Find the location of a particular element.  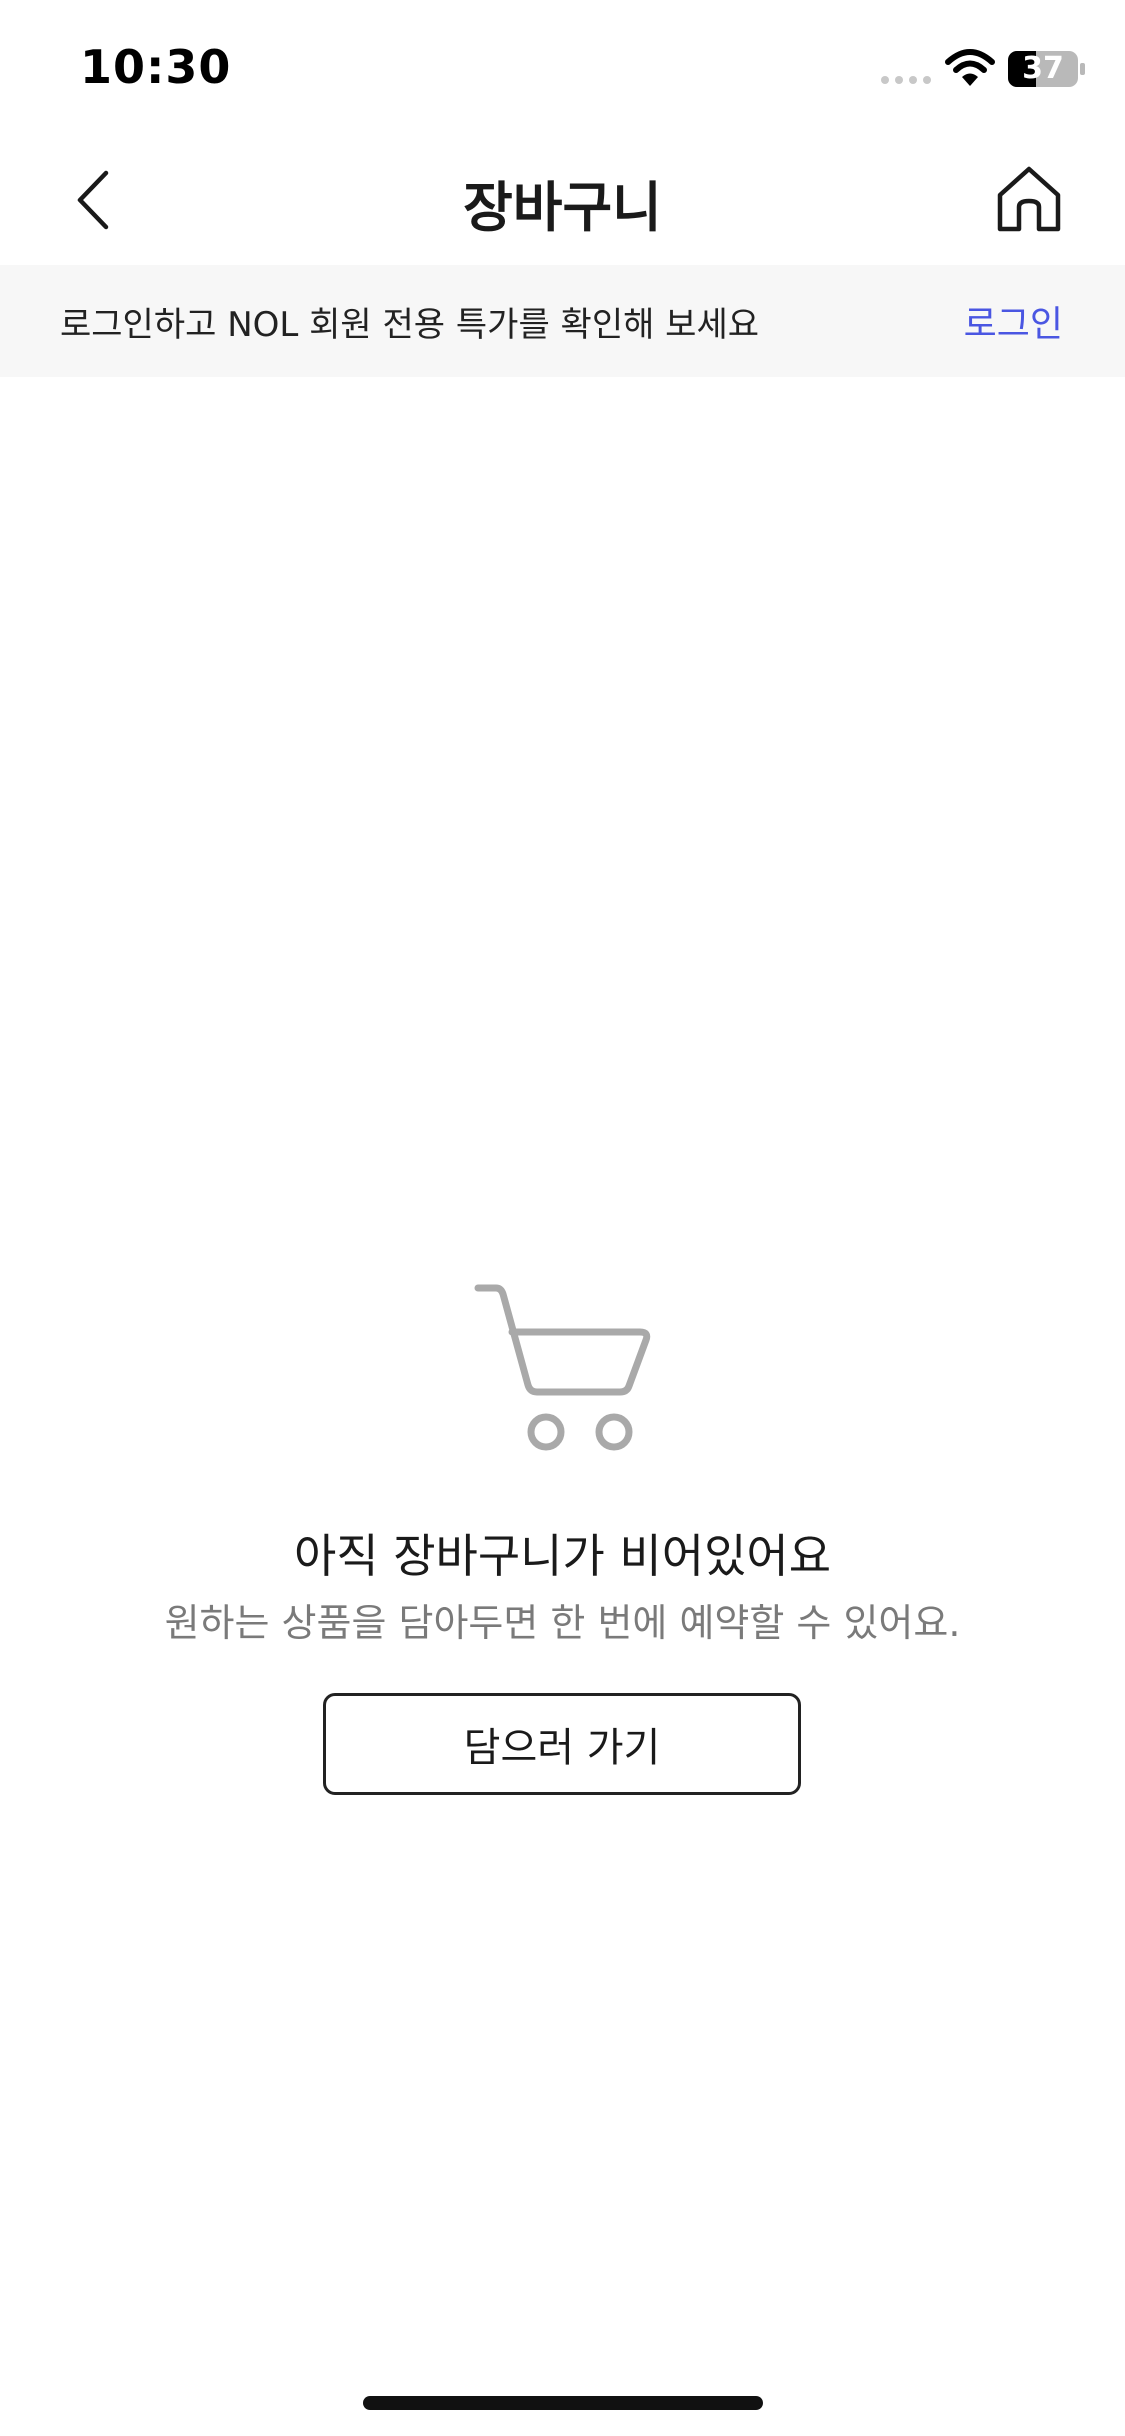

login-link: 로그인 is located at coordinates (1013, 321).